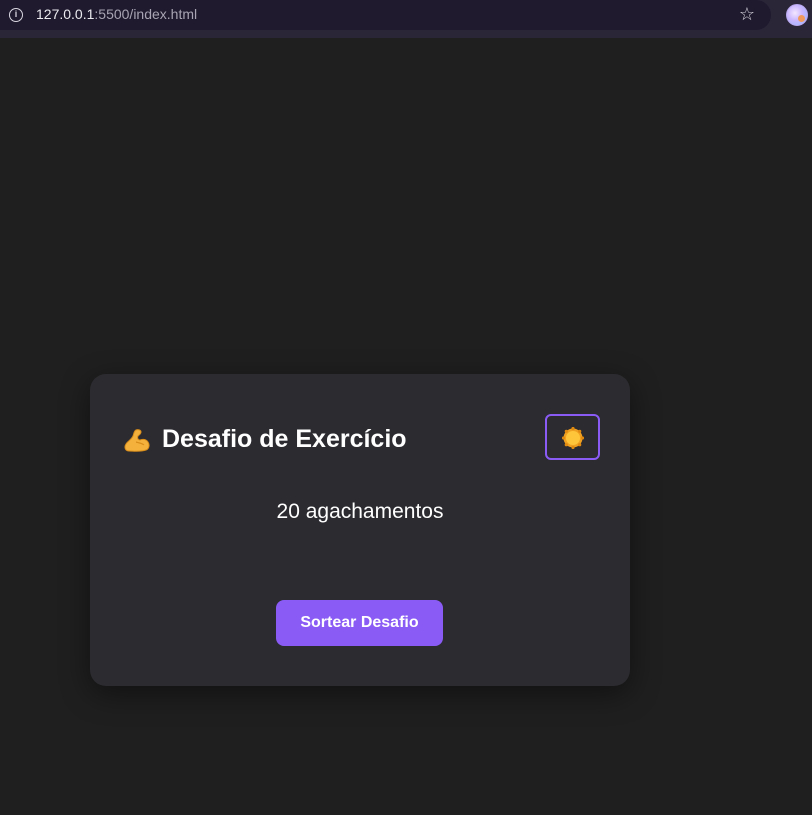  I want to click on address-bar: i 127.0.0.1:5500/index.html, so click(385, 15).